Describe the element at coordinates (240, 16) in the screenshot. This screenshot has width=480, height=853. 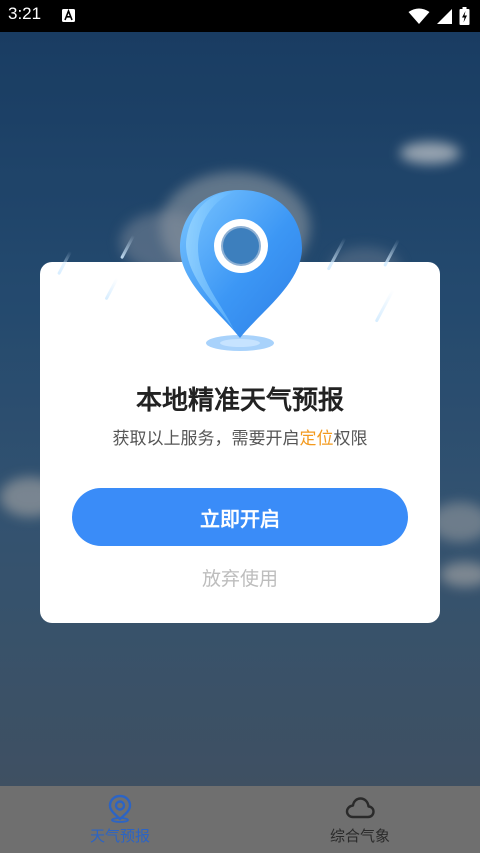
I see `status-bar: 3:21` at that location.